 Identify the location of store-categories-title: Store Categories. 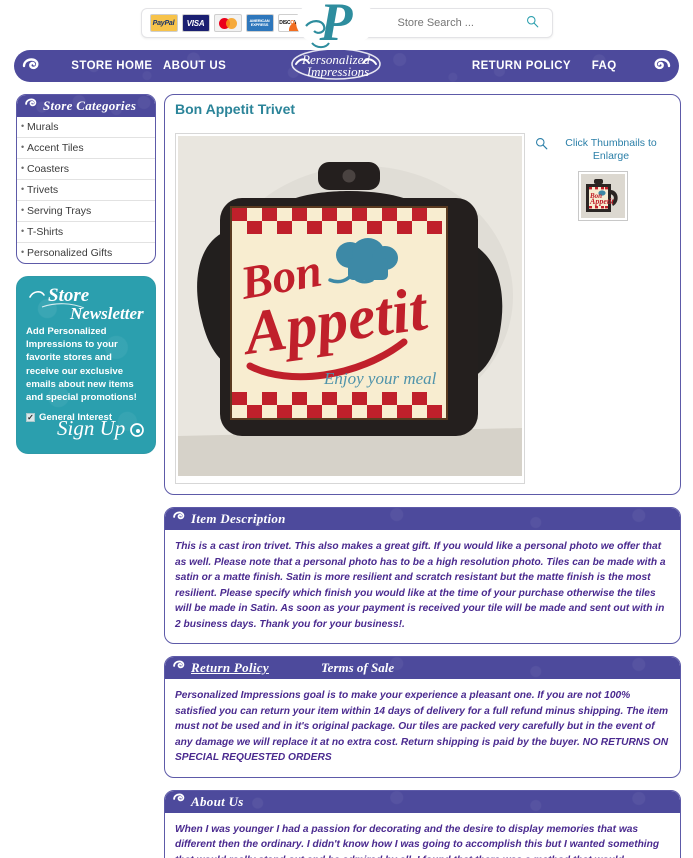
(90, 105).